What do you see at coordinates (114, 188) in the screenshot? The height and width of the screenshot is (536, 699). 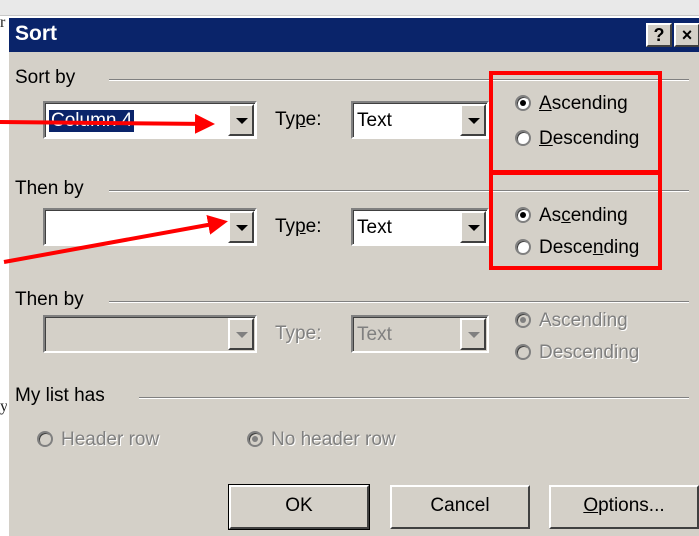 I see `annotation-arrows` at bounding box center [114, 188].